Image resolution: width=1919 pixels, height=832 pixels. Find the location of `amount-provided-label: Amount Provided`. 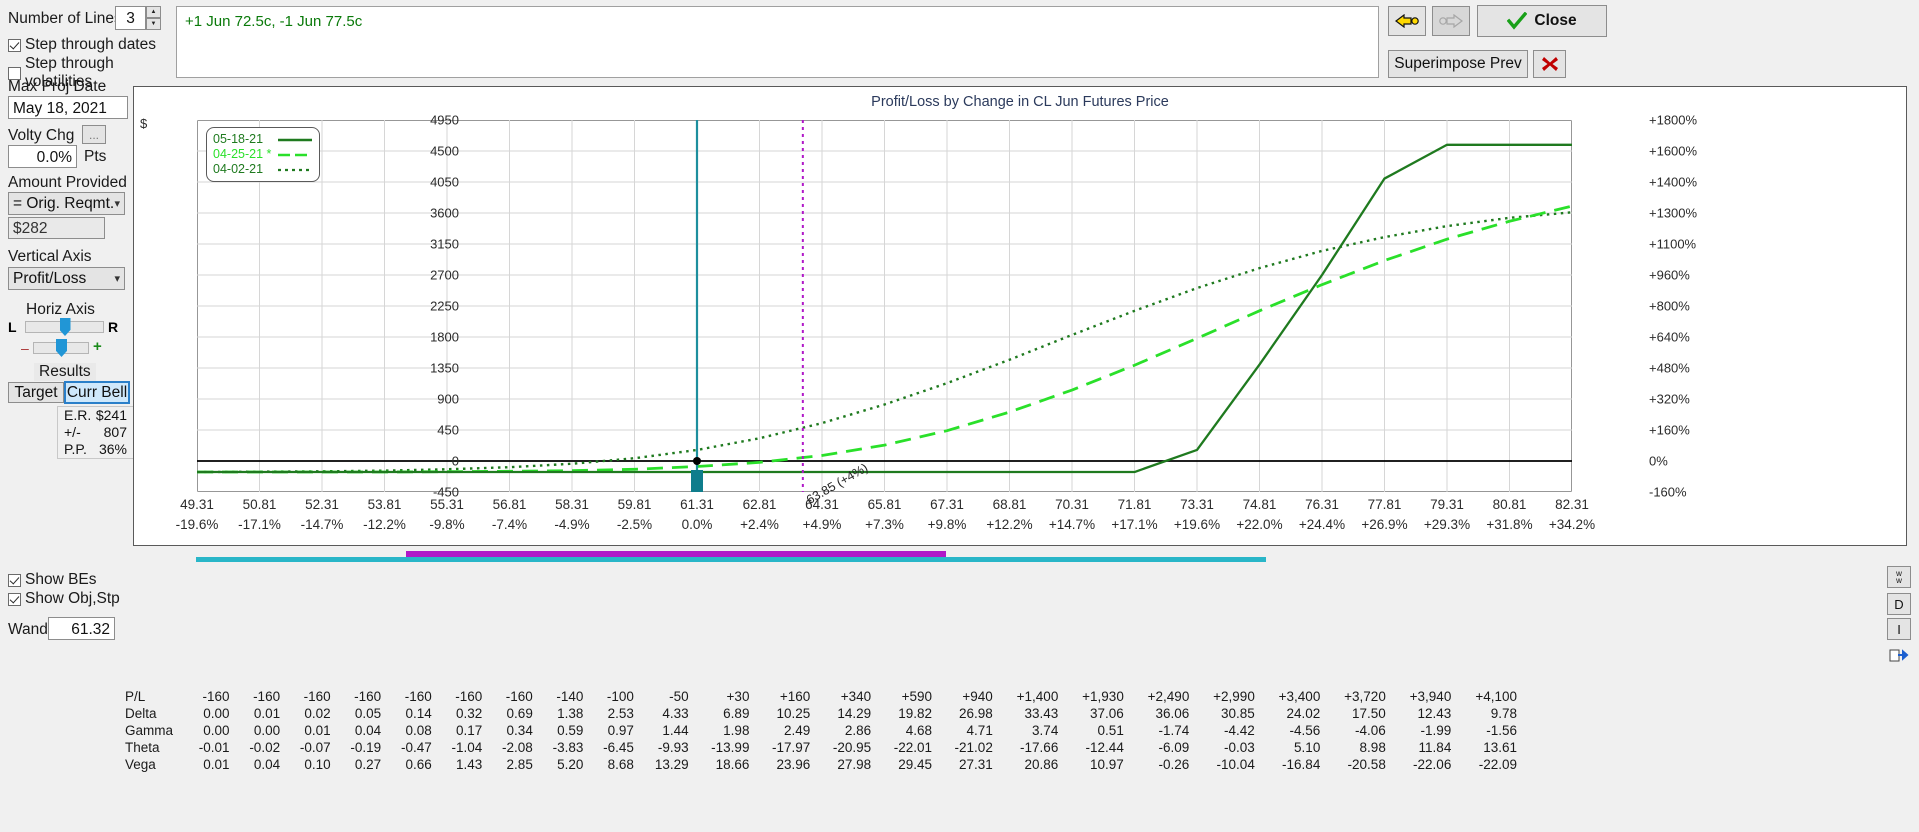

amount-provided-label: Amount Provided is located at coordinates (67, 182).